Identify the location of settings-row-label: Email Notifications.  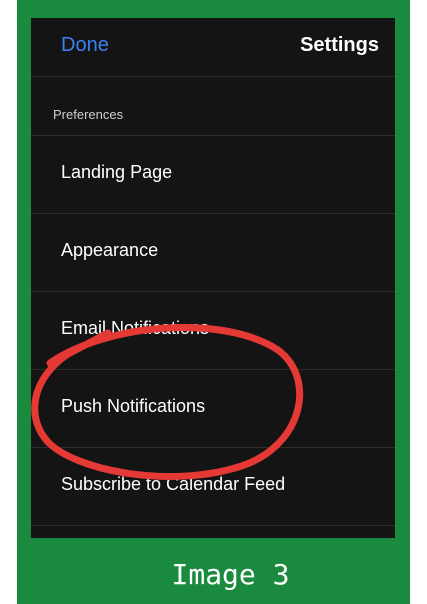
(135, 328).